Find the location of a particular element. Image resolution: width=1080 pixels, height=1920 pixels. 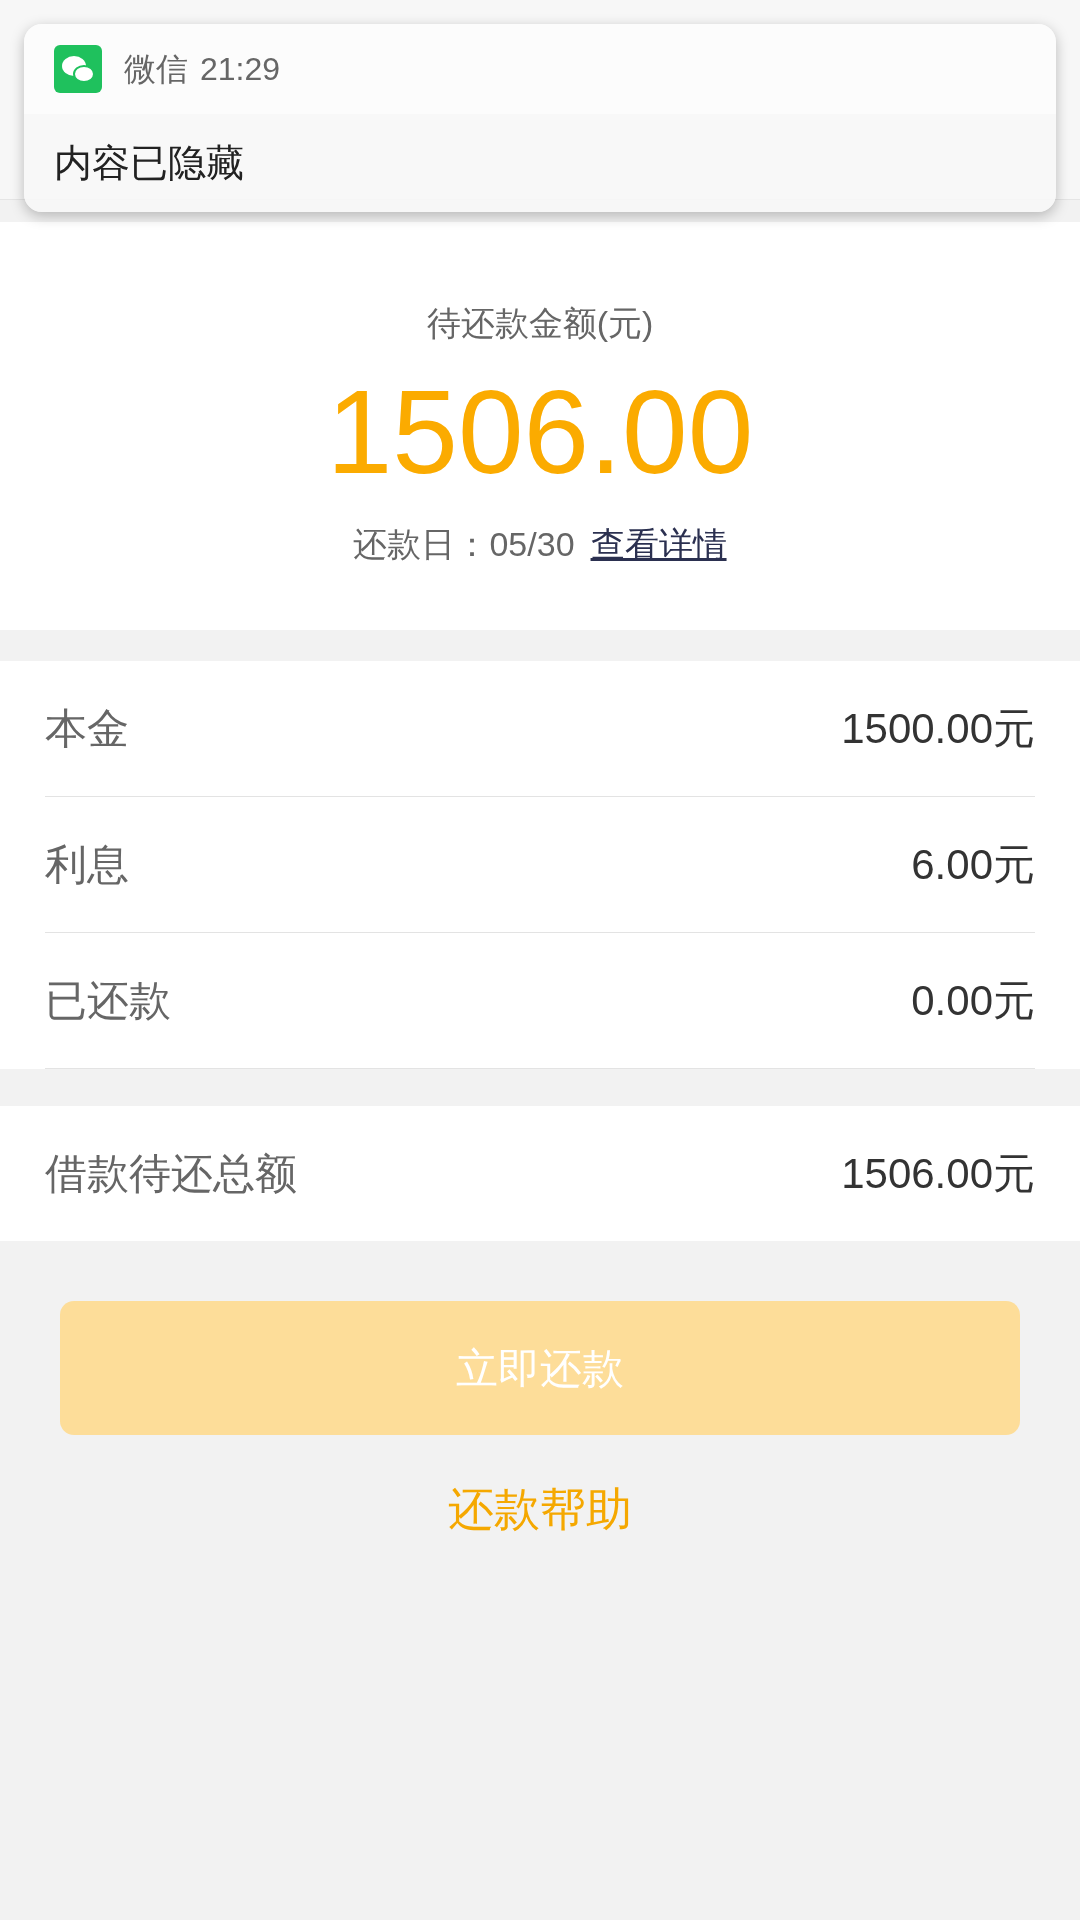

item-label: 利息 is located at coordinates (87, 865).